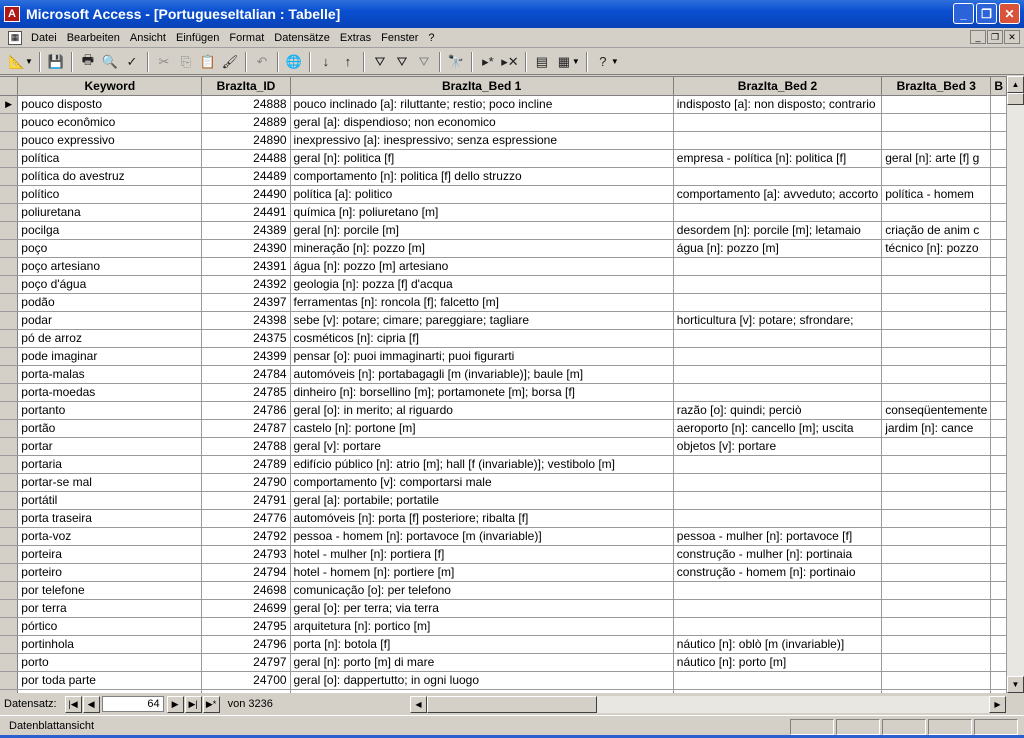 This screenshot has height=738, width=1024. I want to click on cell-bed2: objetos [v]: portare, so click(778, 446).